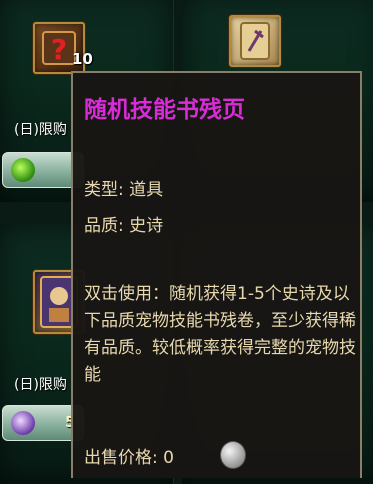 The image size is (373, 484). I want to click on silver-coin-icon, so click(233, 455).